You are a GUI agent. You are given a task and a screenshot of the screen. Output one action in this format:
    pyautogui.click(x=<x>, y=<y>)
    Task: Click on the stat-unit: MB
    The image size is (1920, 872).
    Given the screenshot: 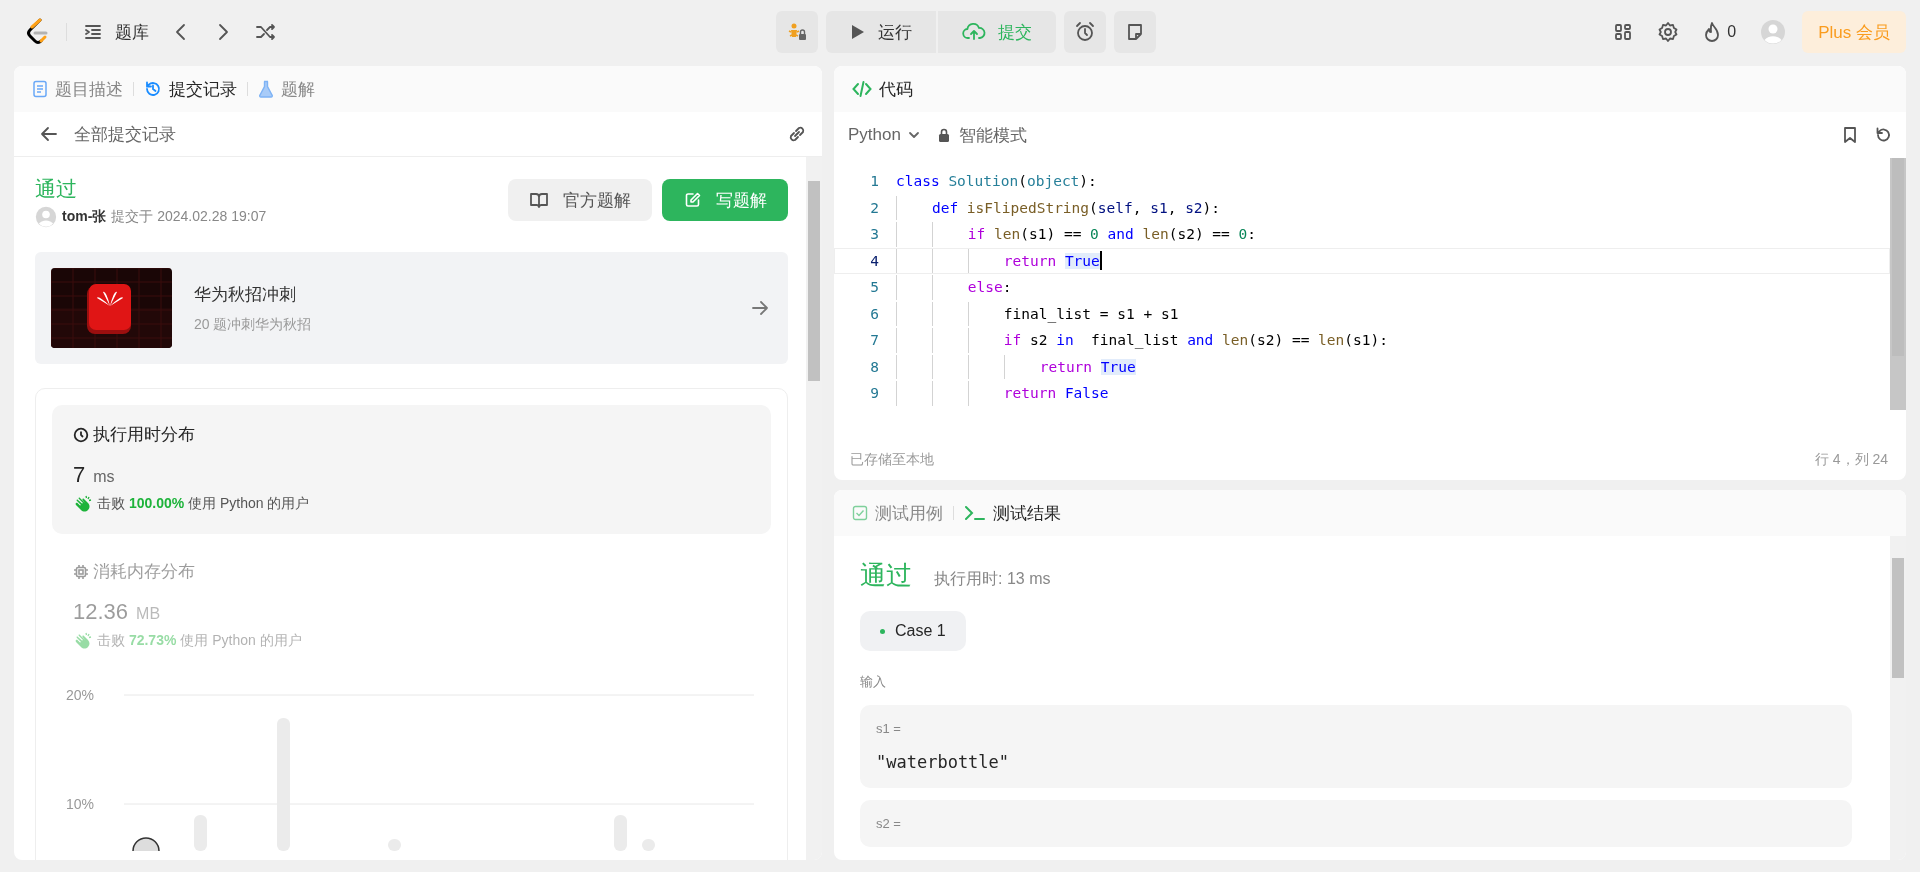 What is the action you would take?
    pyautogui.click(x=148, y=614)
    